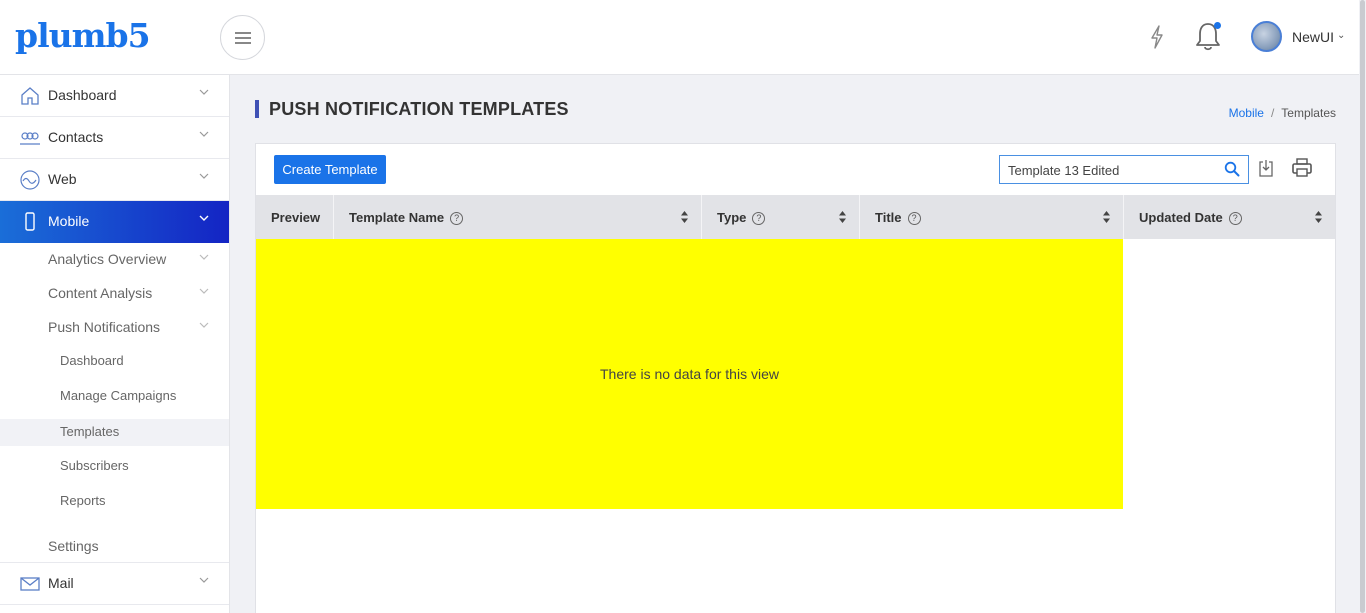  What do you see at coordinates (82, 95) in the screenshot?
I see `sidebar-item-label: Dashboard` at bounding box center [82, 95].